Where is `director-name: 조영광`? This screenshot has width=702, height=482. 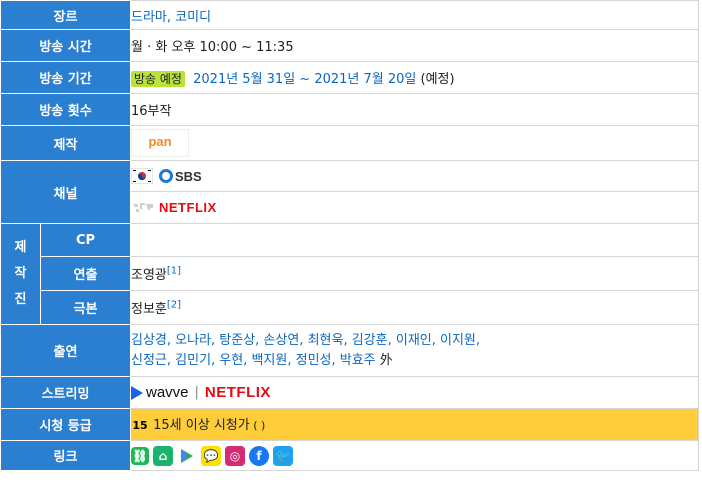
director-name: 조영광 is located at coordinates (149, 275).